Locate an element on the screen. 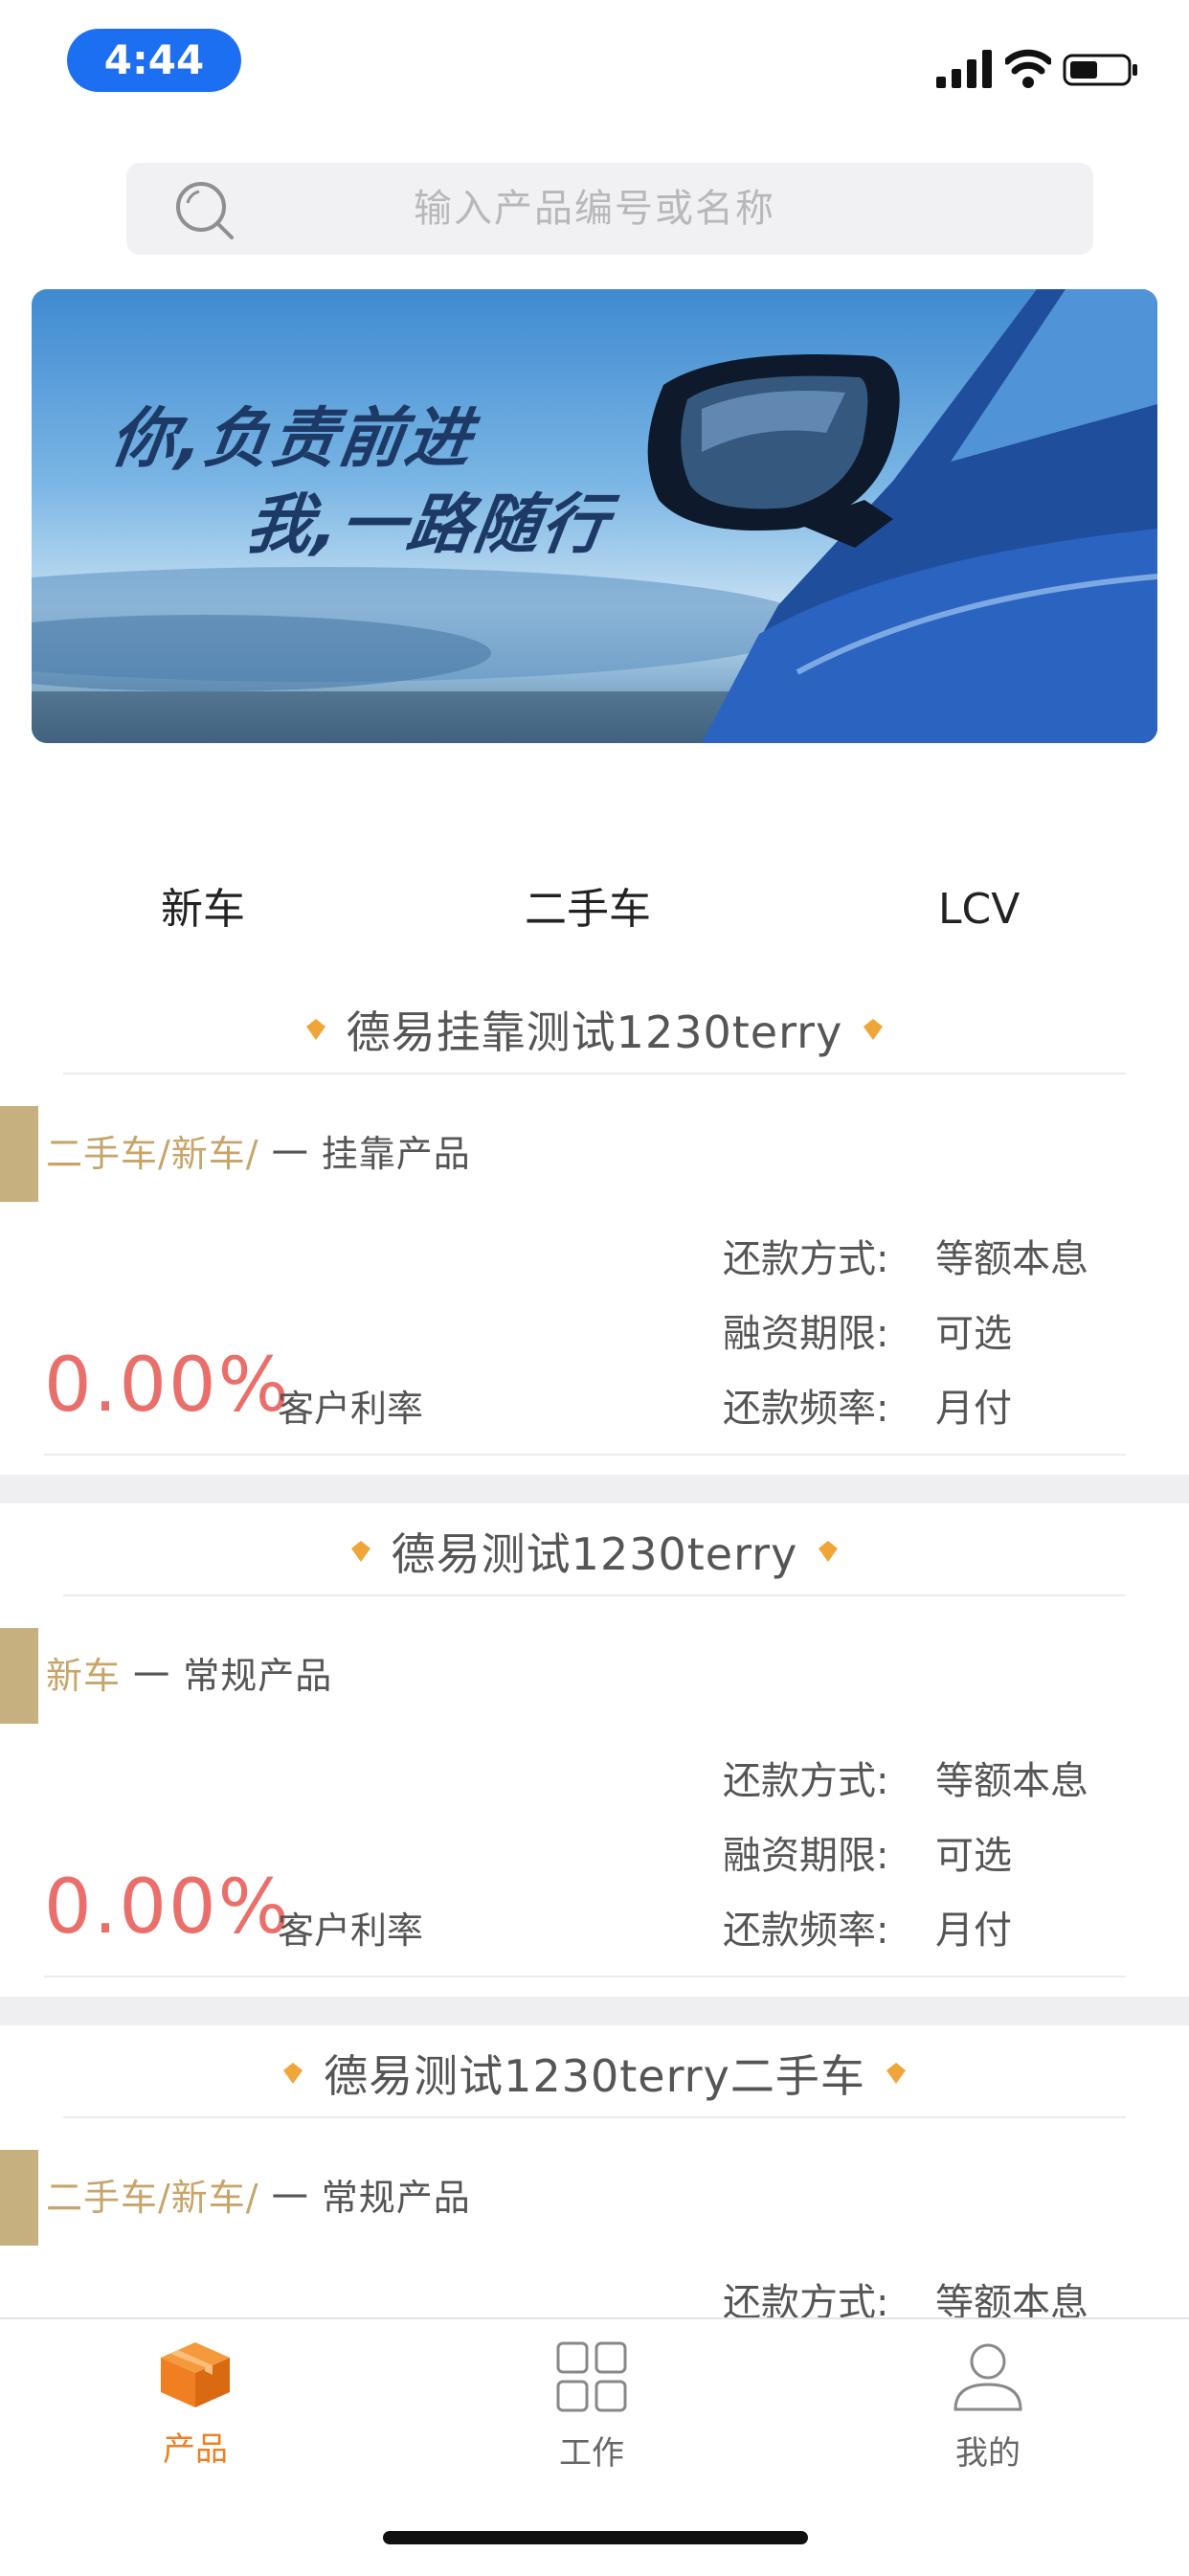  product-categories: 新车 is located at coordinates (84, 1676).